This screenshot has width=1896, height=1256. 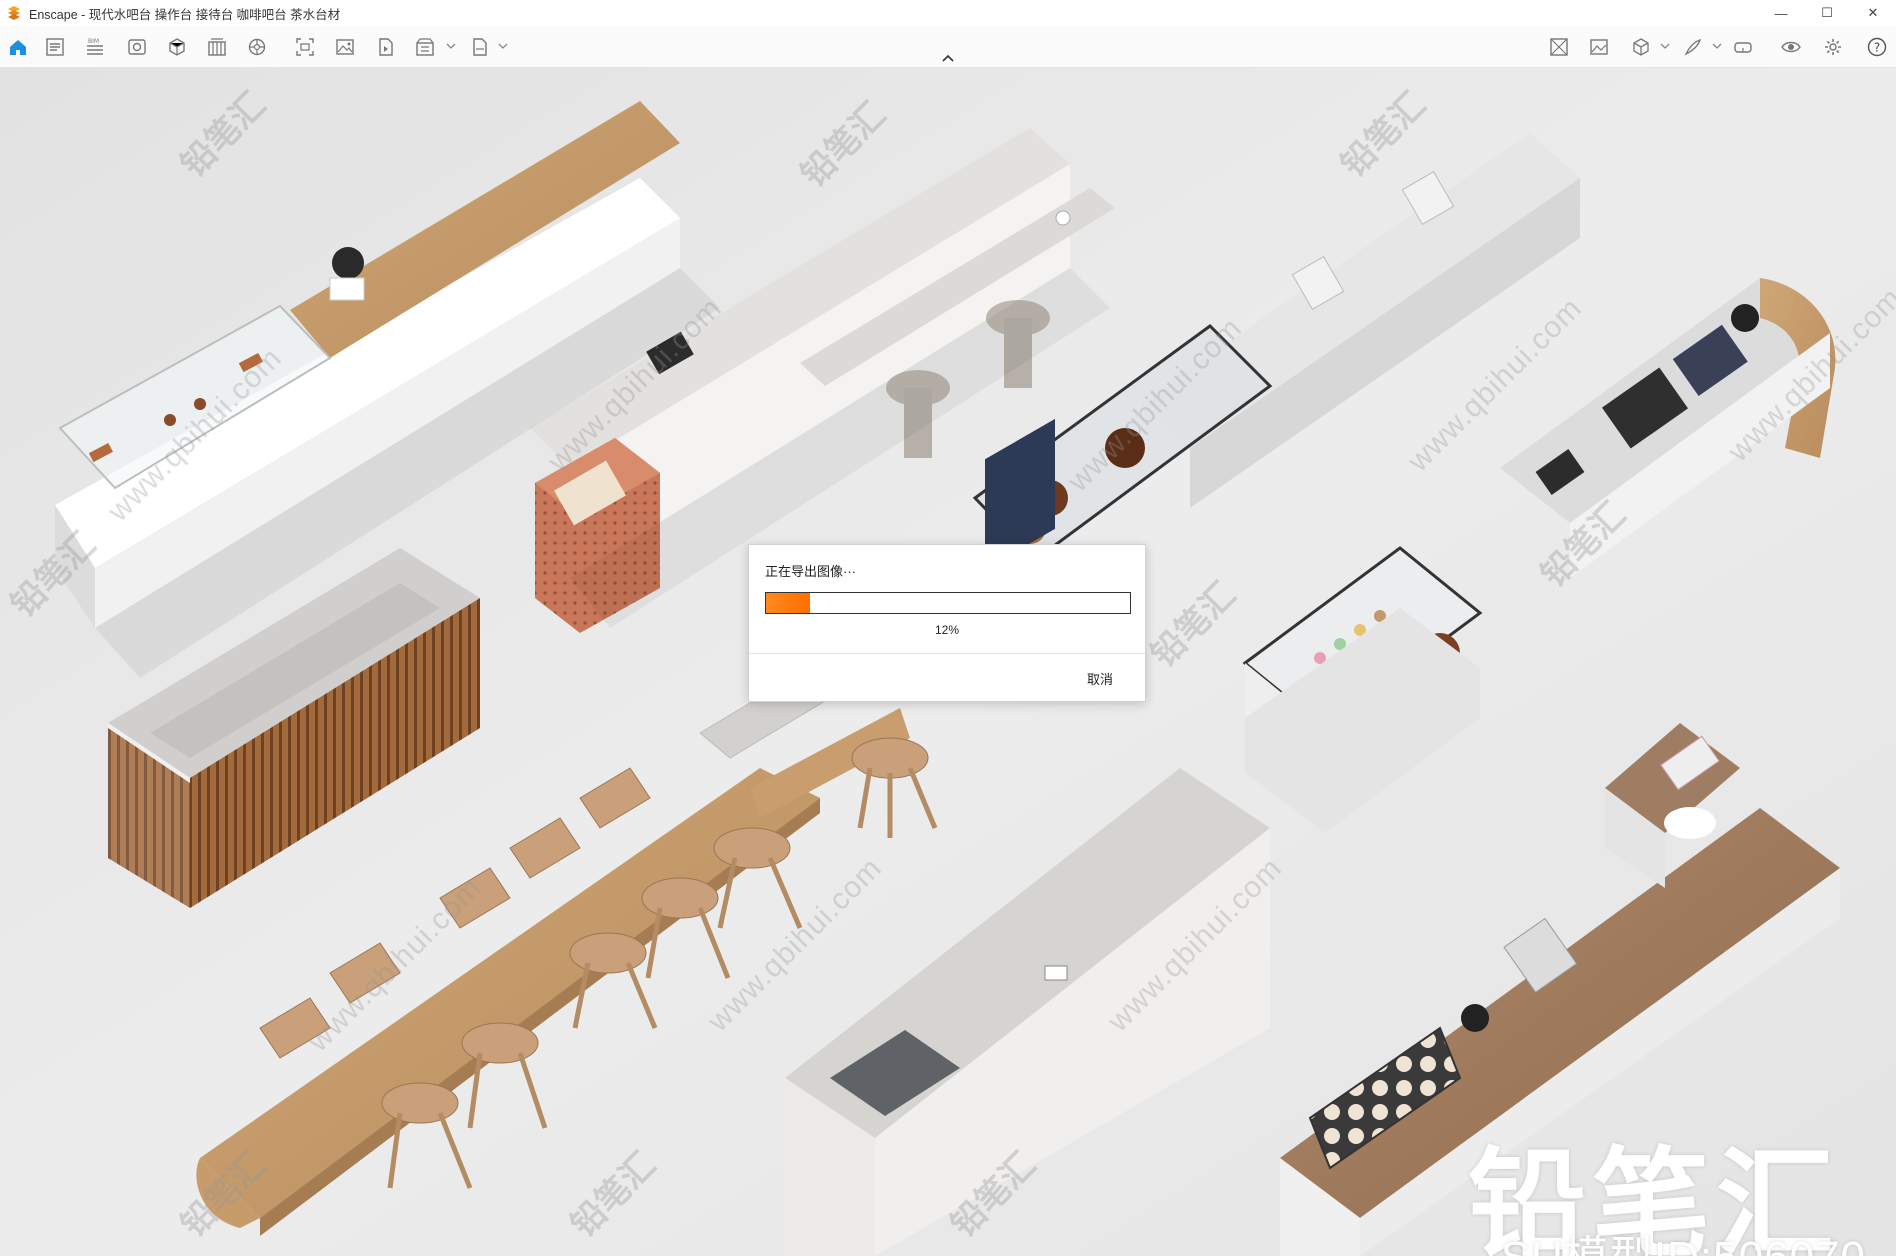 What do you see at coordinates (1781, 13) in the screenshot?
I see `minimize-button: —` at bounding box center [1781, 13].